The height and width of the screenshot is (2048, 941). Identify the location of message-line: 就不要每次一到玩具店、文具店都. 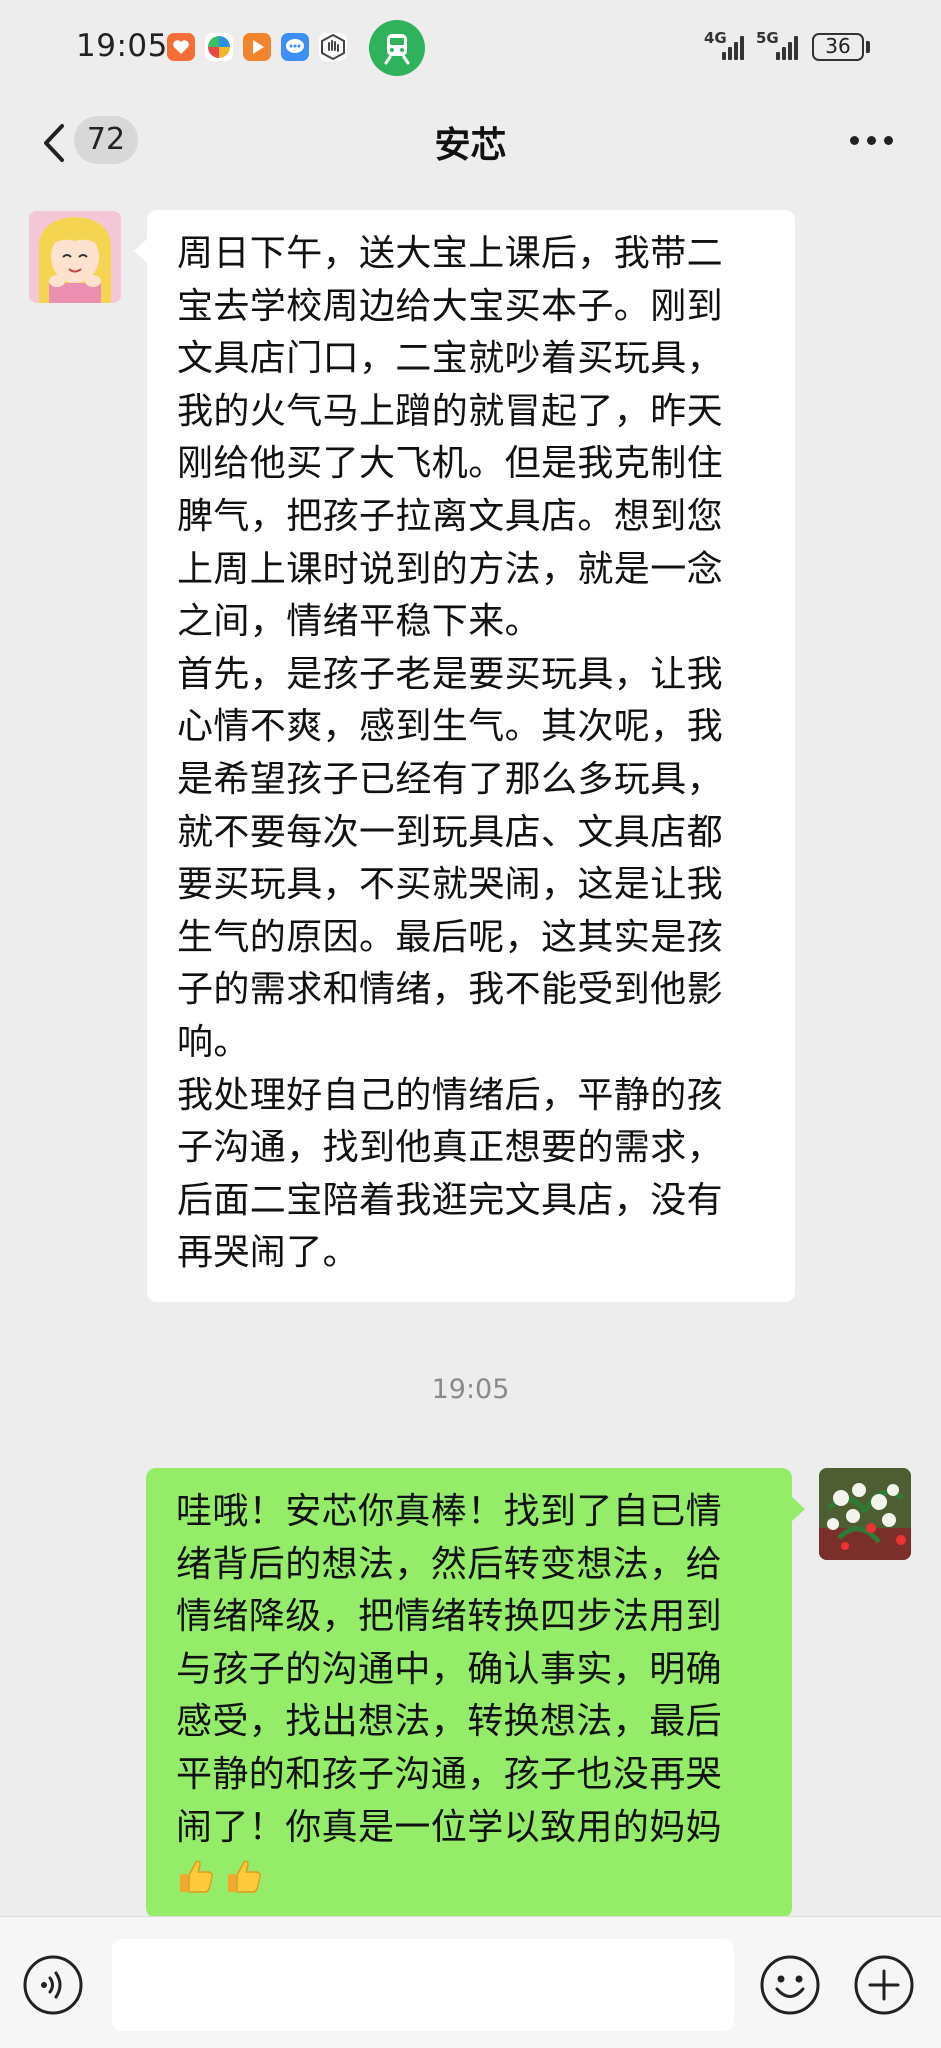
(450, 832).